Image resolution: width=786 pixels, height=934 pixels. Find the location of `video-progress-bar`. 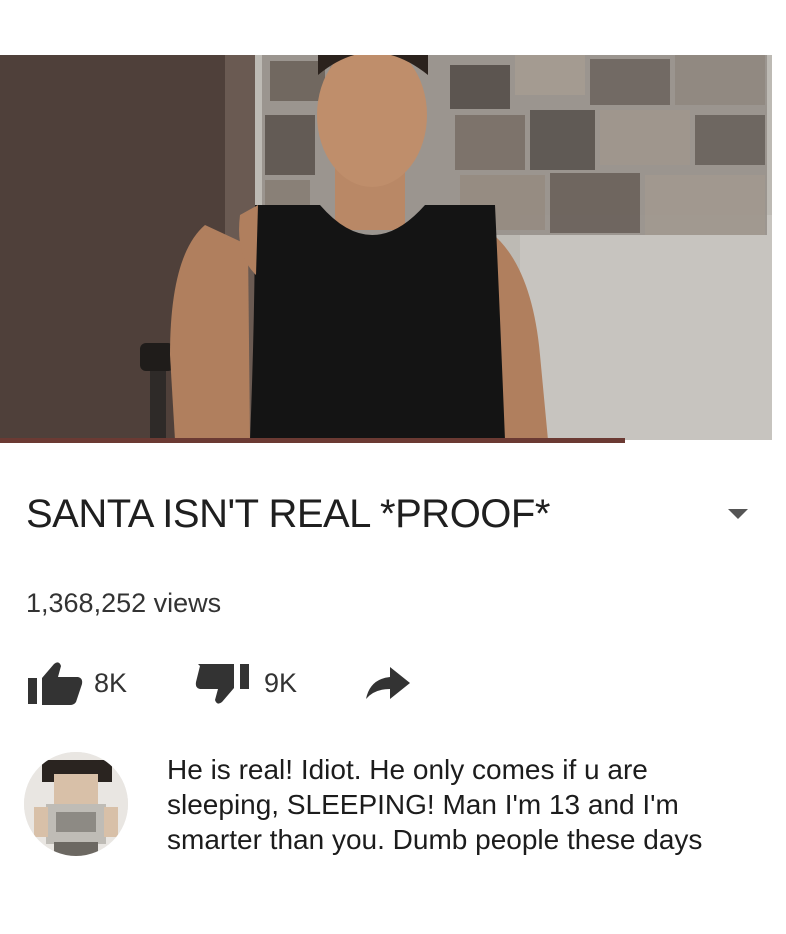

video-progress-bar is located at coordinates (313, 440).